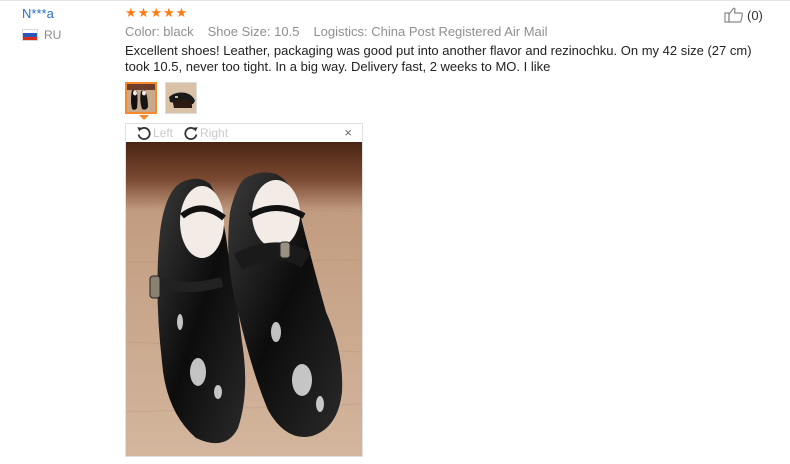 This screenshot has height=464, width=790. Describe the element at coordinates (755, 15) in the screenshot. I see `helpful-count: (0)` at that location.